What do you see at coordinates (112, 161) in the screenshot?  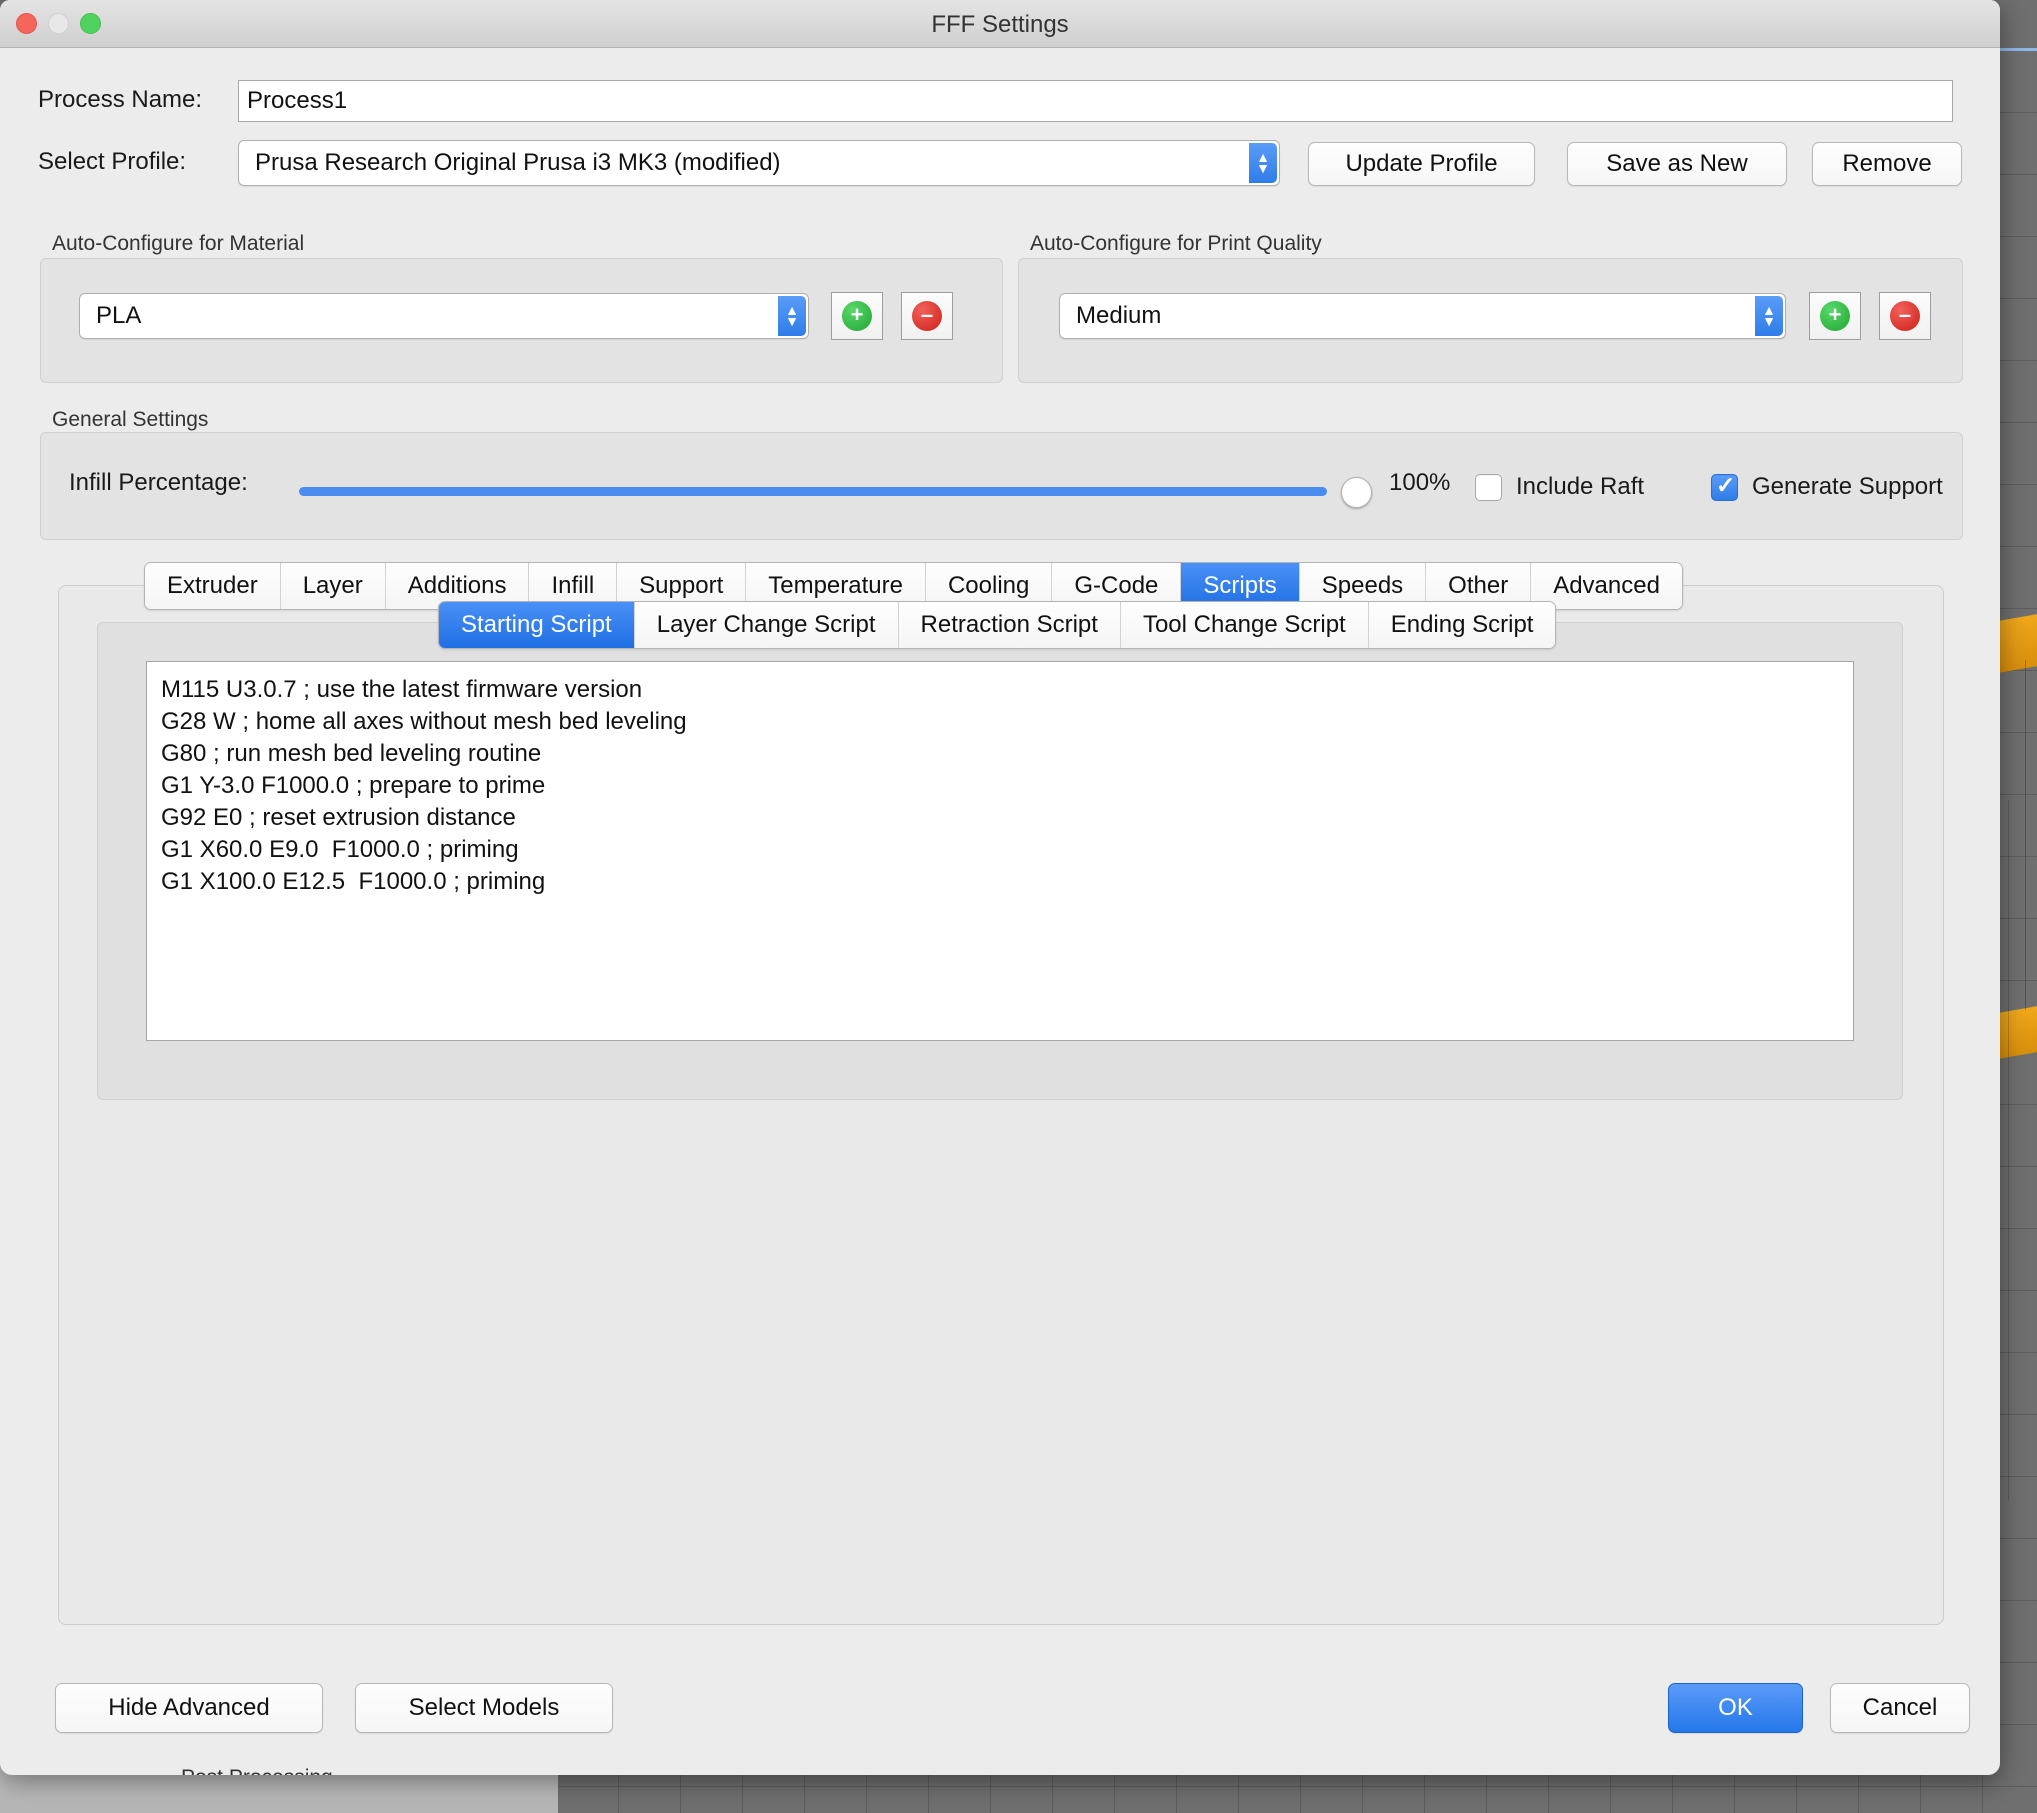 I see `select-profile-label: Select Profile:` at bounding box center [112, 161].